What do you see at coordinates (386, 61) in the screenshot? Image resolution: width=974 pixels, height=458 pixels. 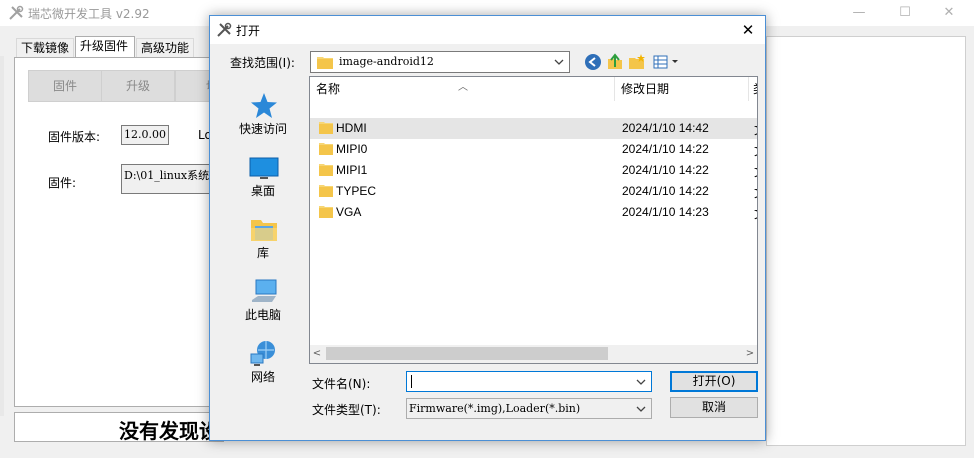 I see `look-in-value: image-android12` at bounding box center [386, 61].